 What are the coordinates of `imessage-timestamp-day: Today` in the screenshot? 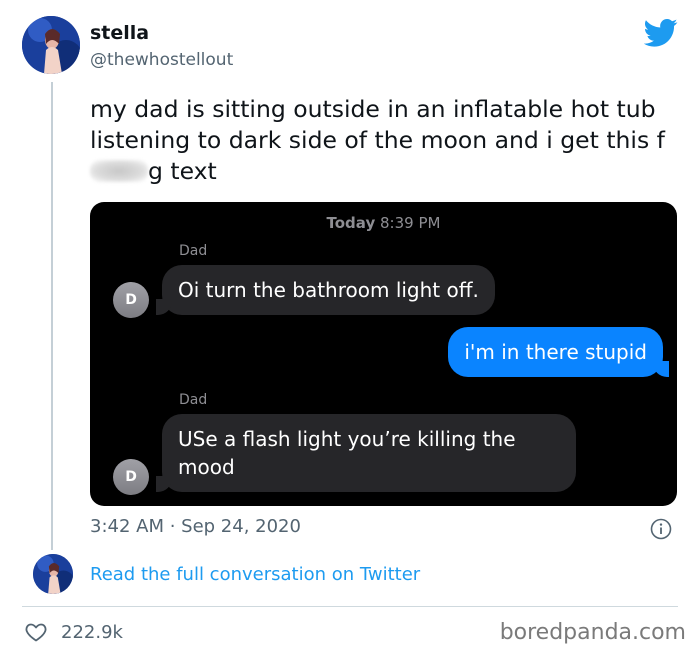 It's located at (351, 223).